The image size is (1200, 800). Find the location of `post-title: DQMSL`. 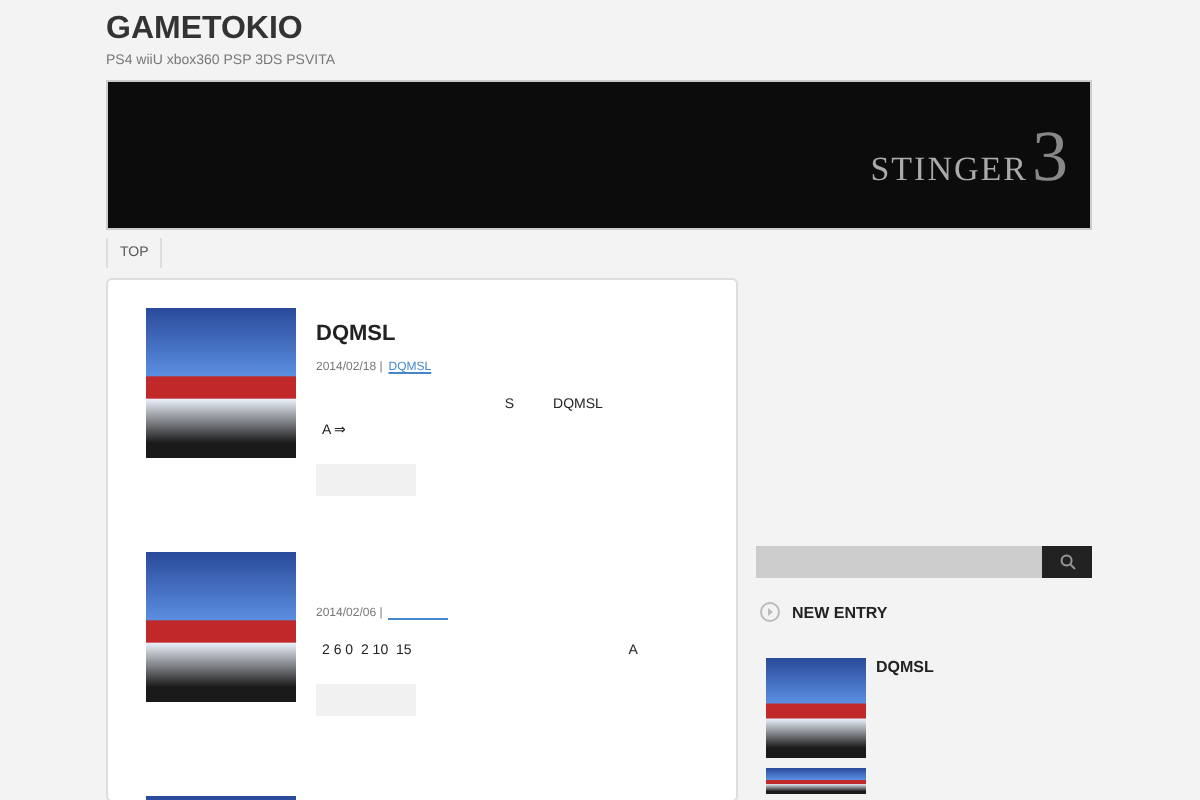

post-title: DQMSL is located at coordinates (507, 336).